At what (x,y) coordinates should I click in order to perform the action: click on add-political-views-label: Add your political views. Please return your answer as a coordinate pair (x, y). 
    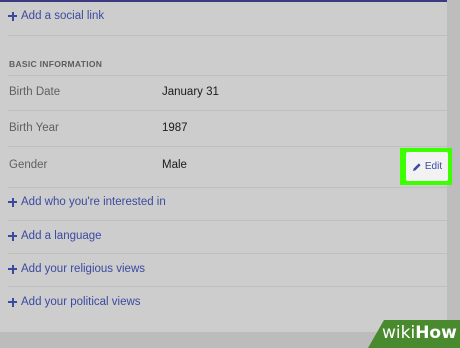
    Looking at the image, I should click on (81, 302).